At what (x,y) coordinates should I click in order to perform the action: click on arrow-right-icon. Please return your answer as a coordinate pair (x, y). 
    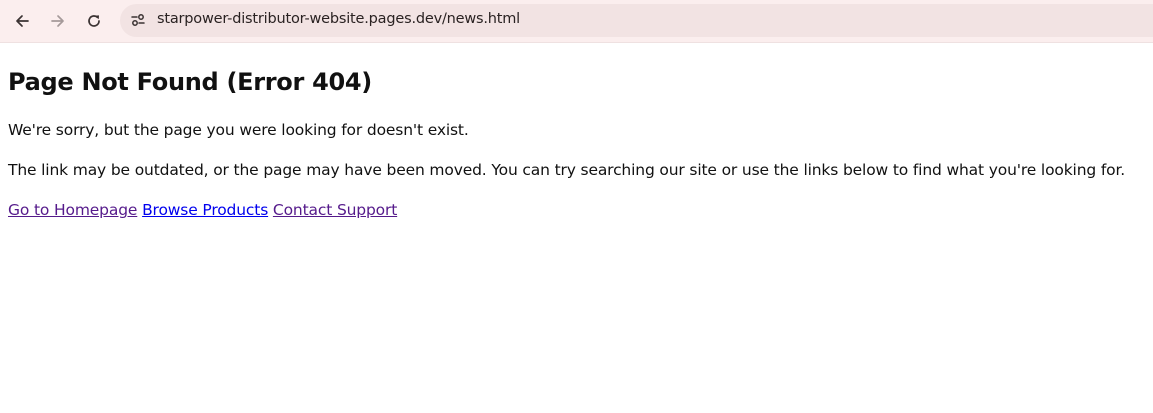
    Looking at the image, I should click on (57, 21).